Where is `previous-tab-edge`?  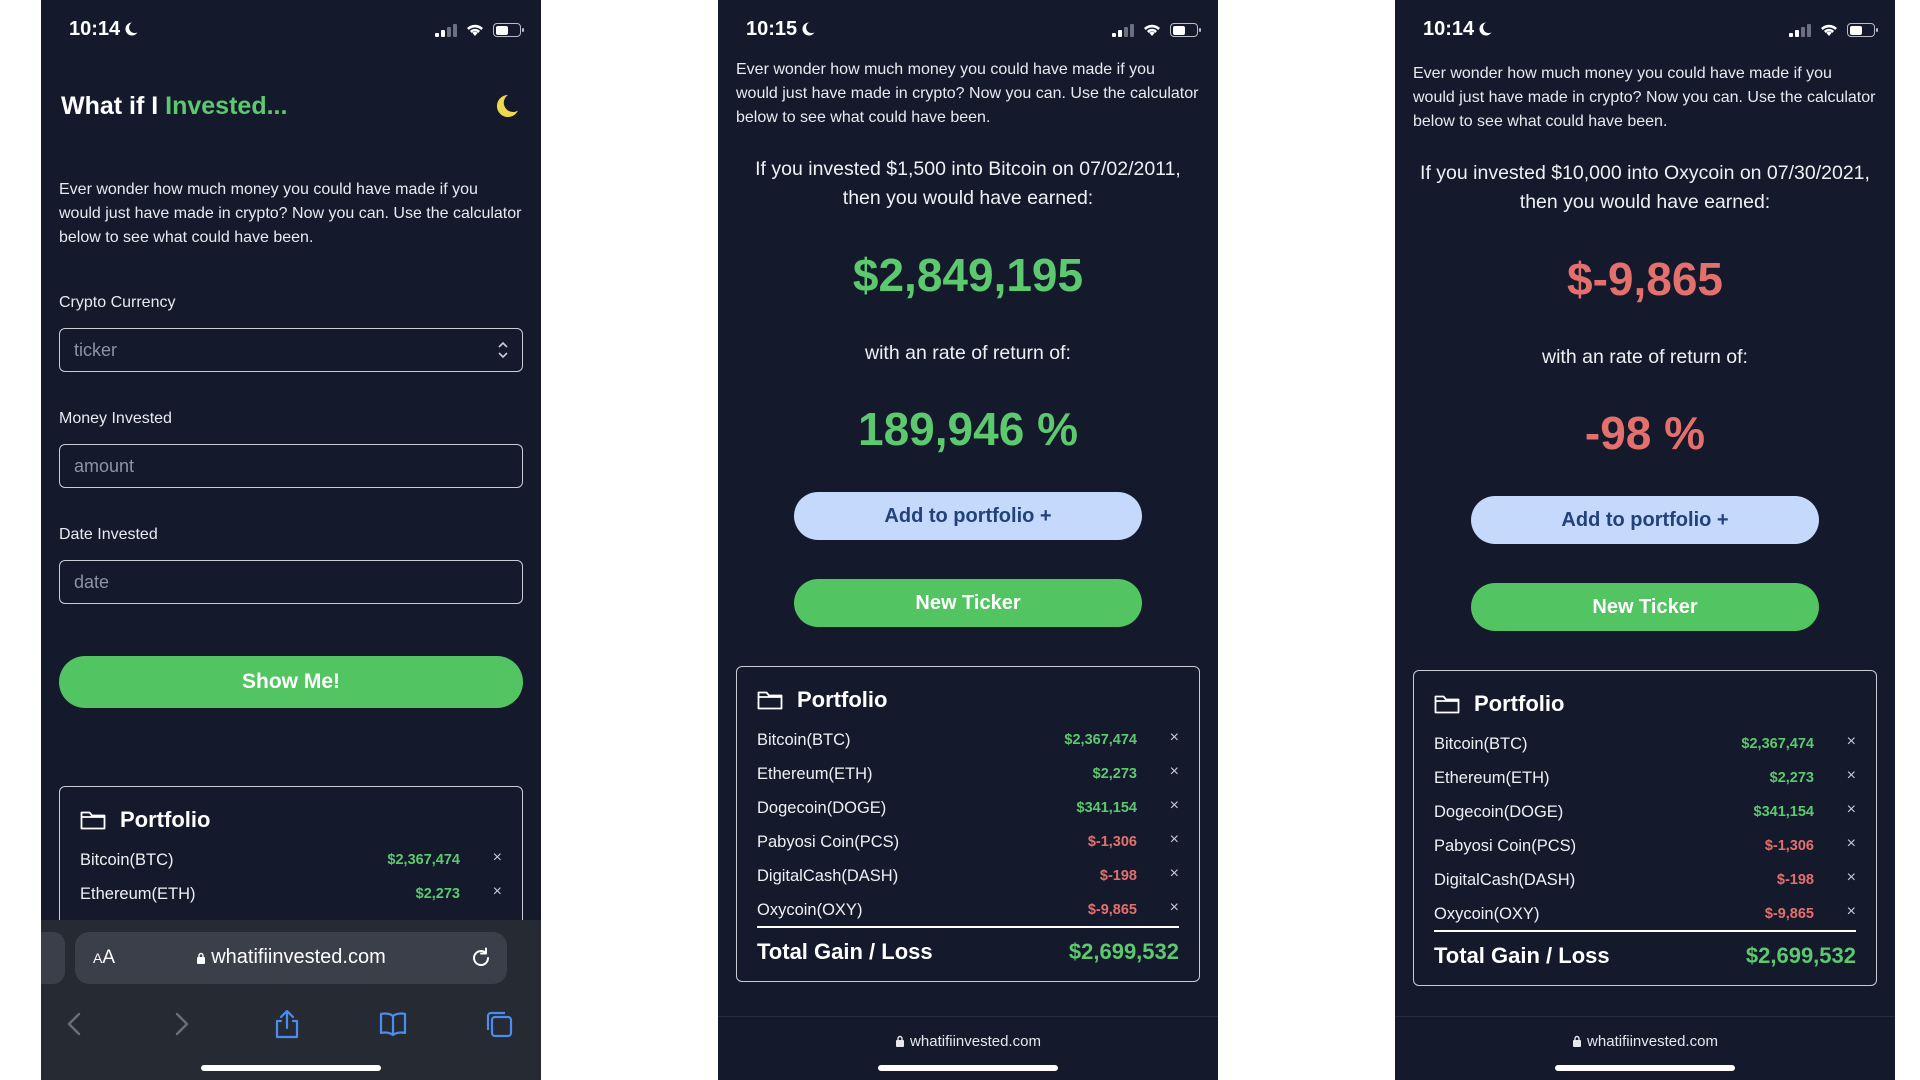 previous-tab-edge is located at coordinates (53, 958).